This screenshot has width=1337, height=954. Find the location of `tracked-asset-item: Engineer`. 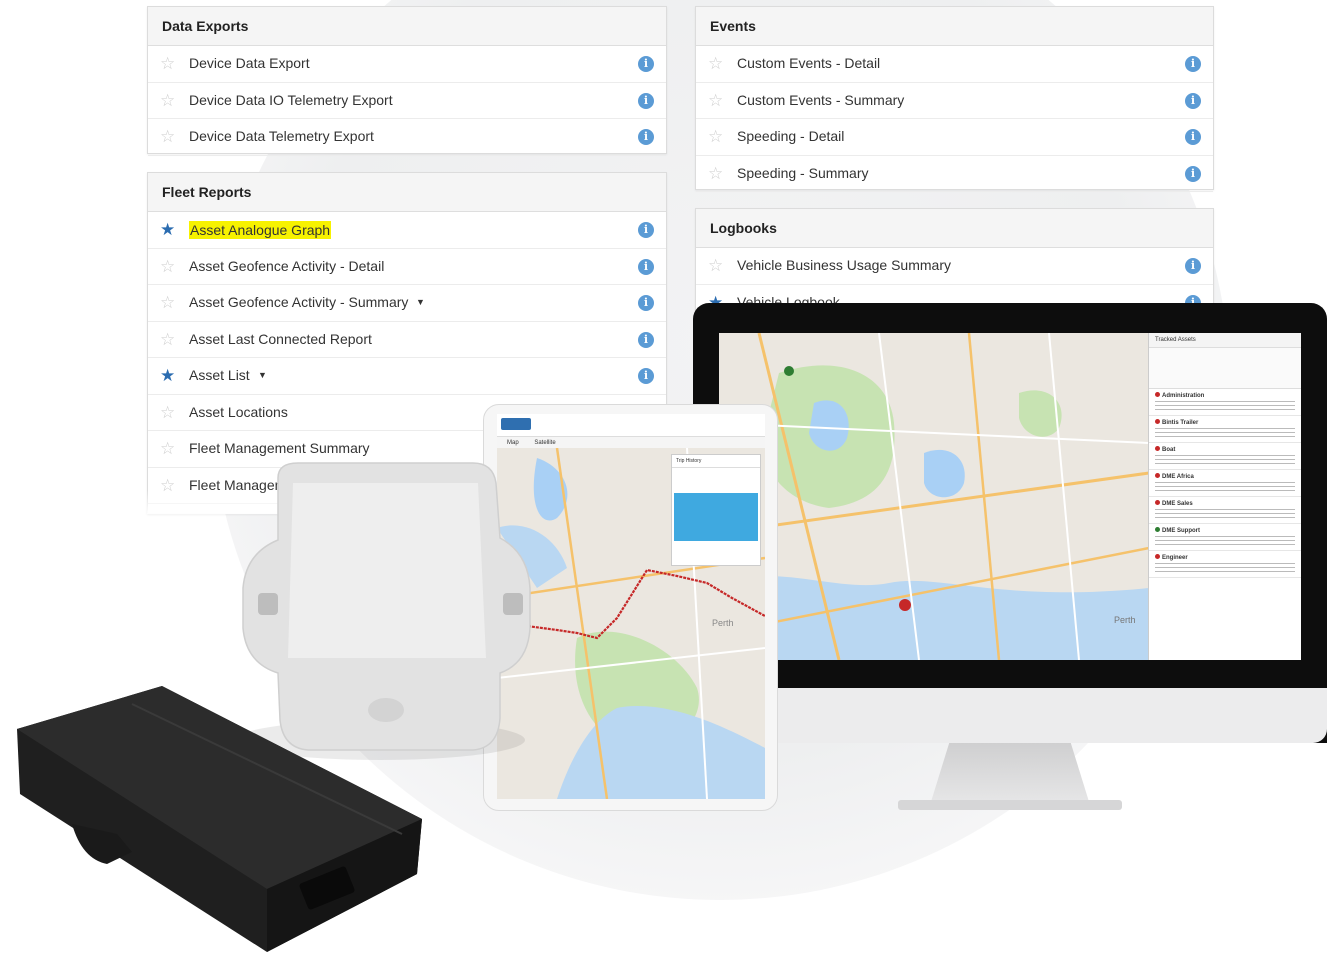

tracked-asset-item: Engineer is located at coordinates (1225, 564).